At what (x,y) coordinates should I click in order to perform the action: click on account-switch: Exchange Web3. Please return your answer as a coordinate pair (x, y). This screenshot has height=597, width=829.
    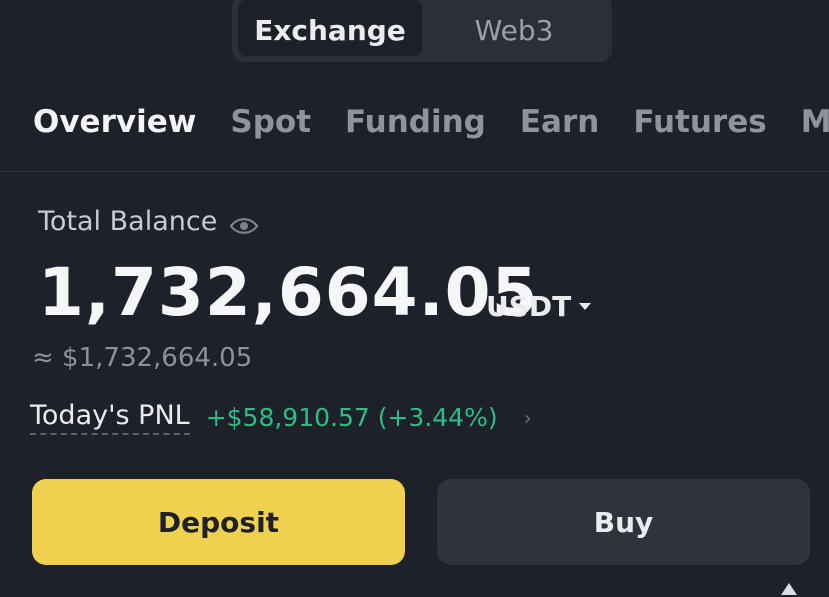
    Looking at the image, I should click on (422, 31).